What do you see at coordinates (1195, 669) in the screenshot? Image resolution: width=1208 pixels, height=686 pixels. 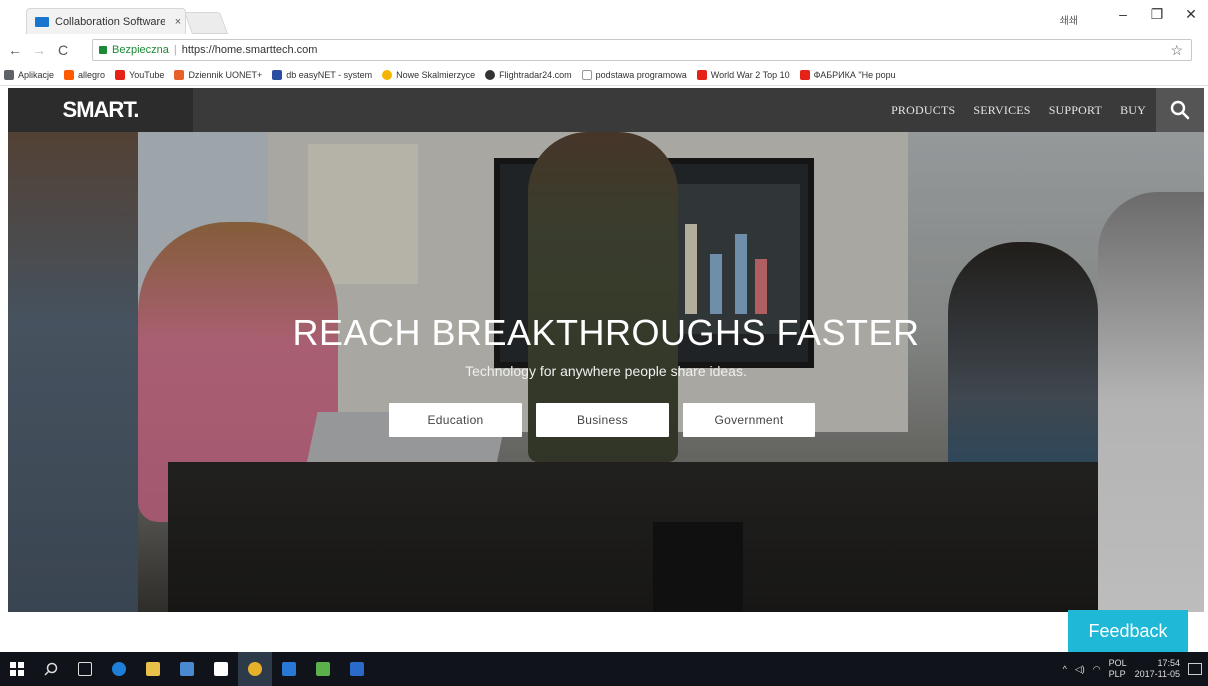 I see `notifications-icon` at bounding box center [1195, 669].